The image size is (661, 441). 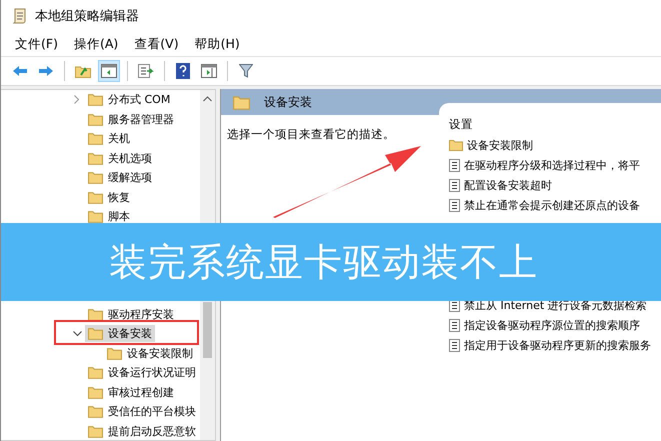 I want to click on export-list-icon, so click(x=146, y=71).